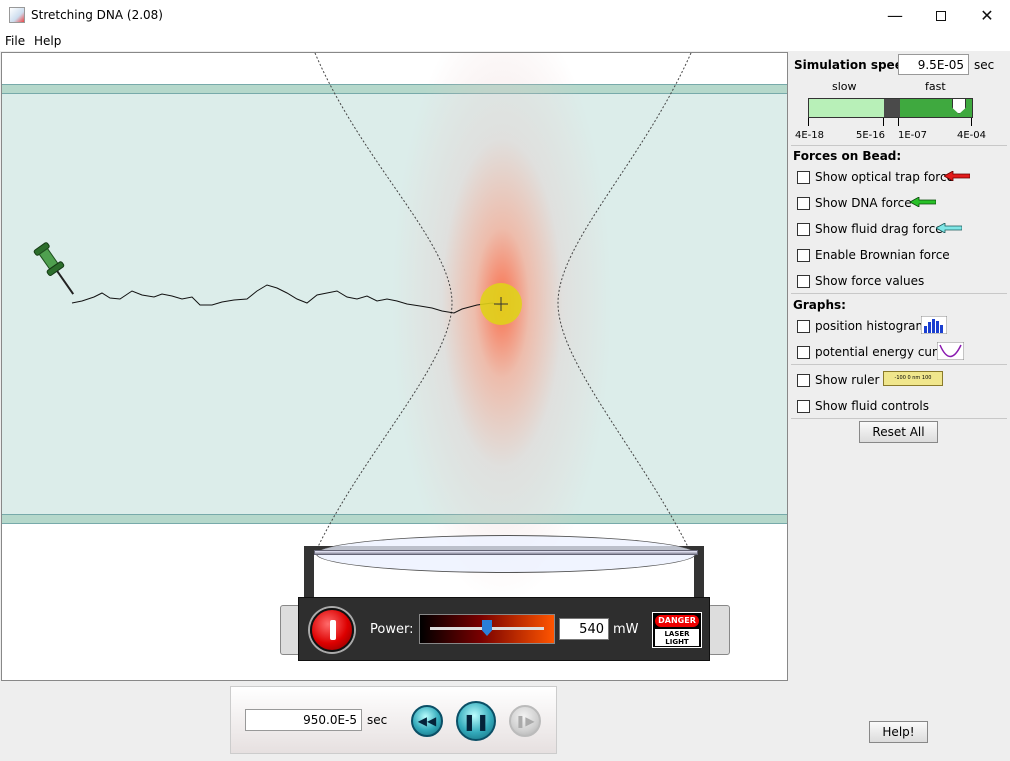 This screenshot has height=761, width=1010. Describe the element at coordinates (844, 86) in the screenshot. I see `speed-slow-label: slow` at that location.